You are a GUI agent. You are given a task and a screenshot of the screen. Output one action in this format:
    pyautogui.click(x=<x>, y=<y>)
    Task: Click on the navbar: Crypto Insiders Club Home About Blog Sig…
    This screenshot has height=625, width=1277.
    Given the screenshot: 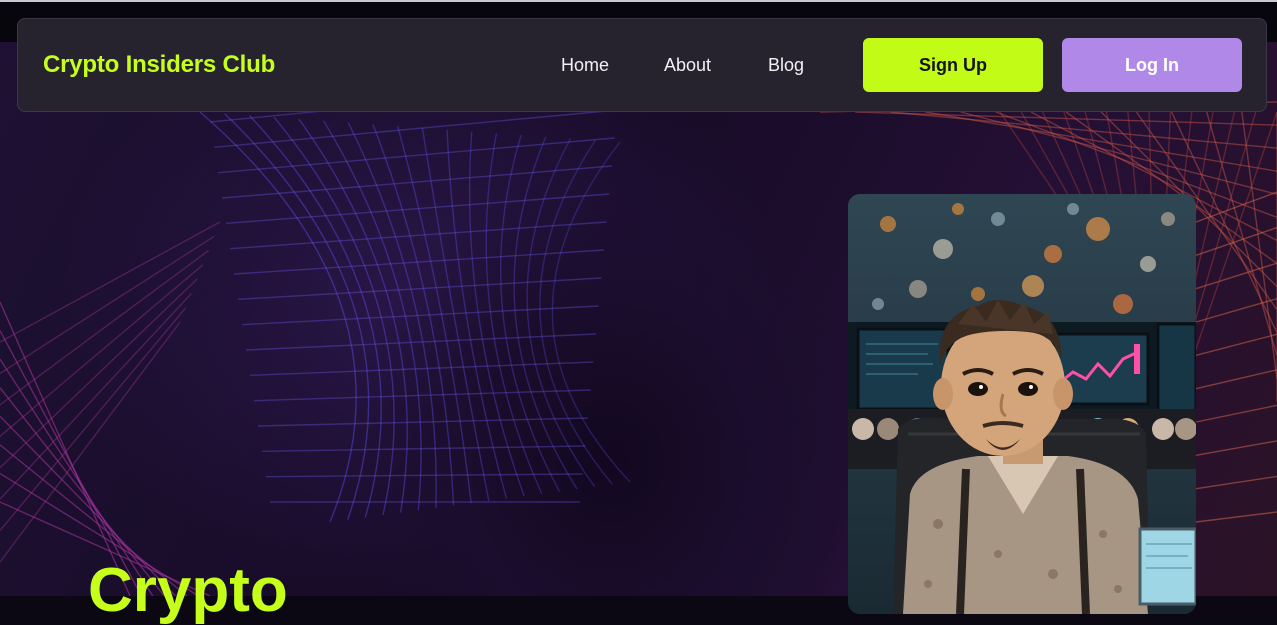 What is the action you would take?
    pyautogui.click(x=642, y=65)
    